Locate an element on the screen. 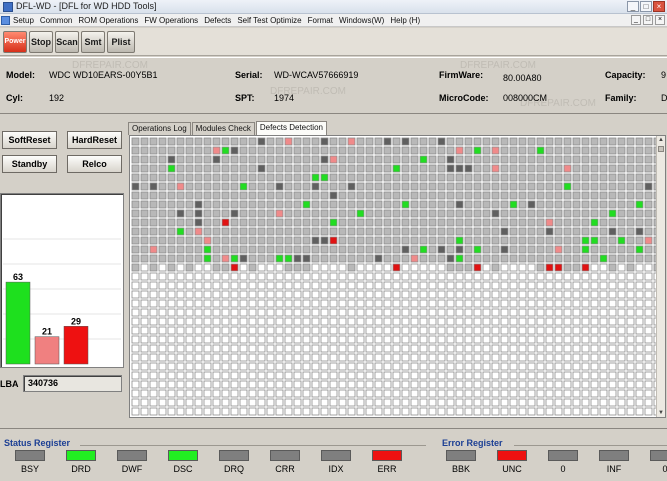 The image size is (667, 481). child-minimize-button: _ is located at coordinates (636, 20).